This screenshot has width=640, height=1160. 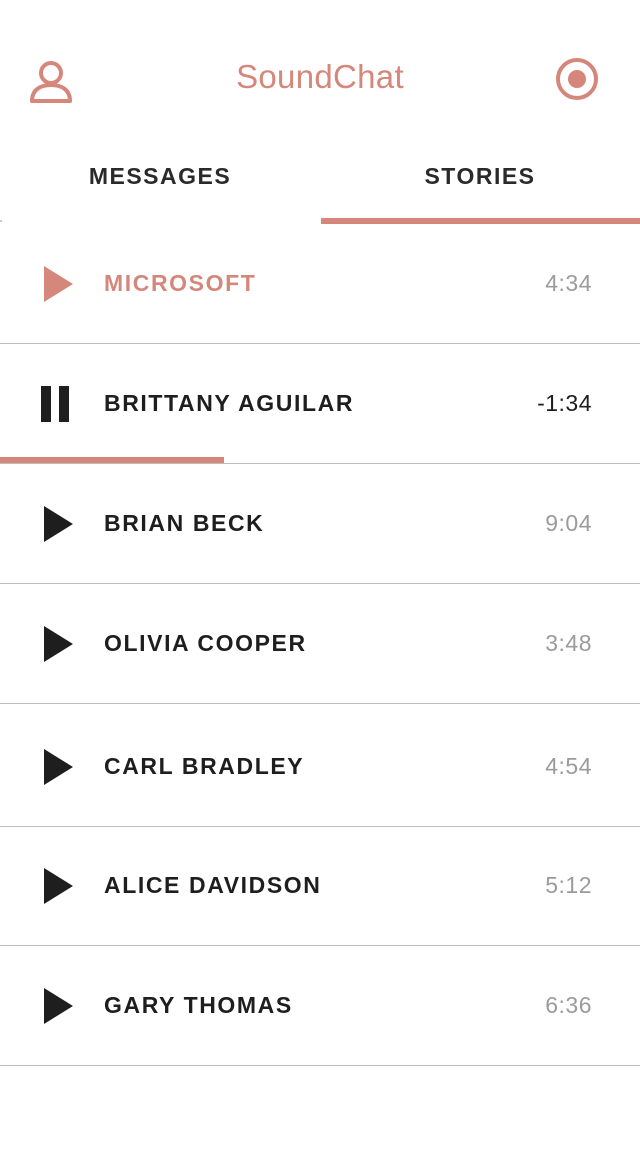 I want to click on story-duration: 5:12, so click(x=568, y=885).